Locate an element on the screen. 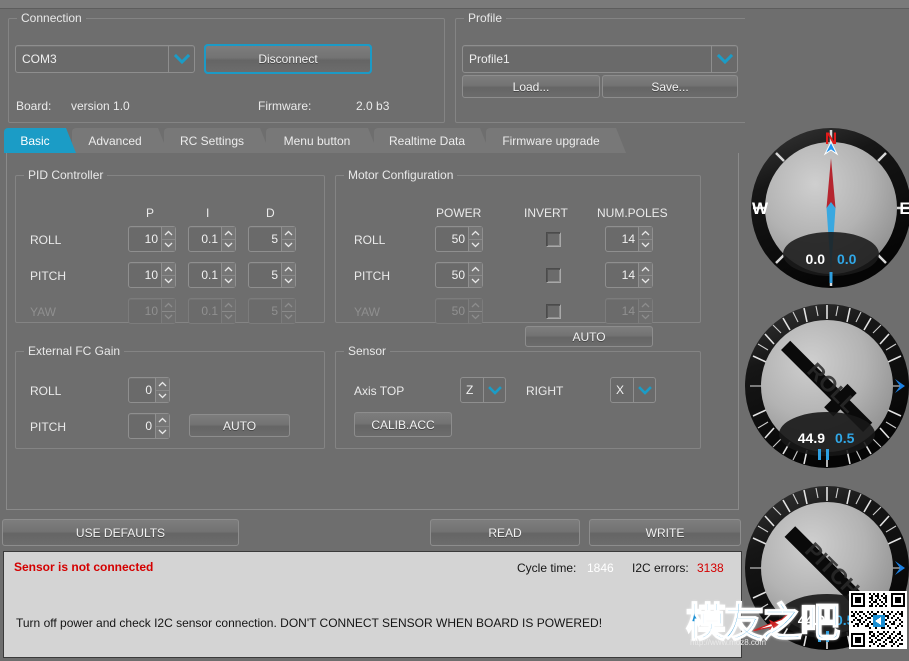 The height and width of the screenshot is (661, 909). board-value: version 1.0 is located at coordinates (100, 106).